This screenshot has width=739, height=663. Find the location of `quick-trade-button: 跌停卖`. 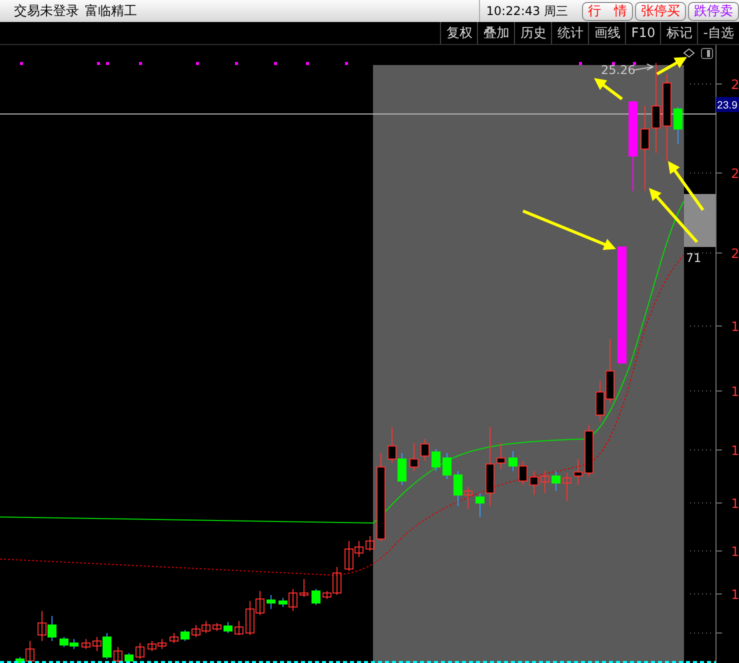

quick-trade-button: 跌停卖 is located at coordinates (713, 11).